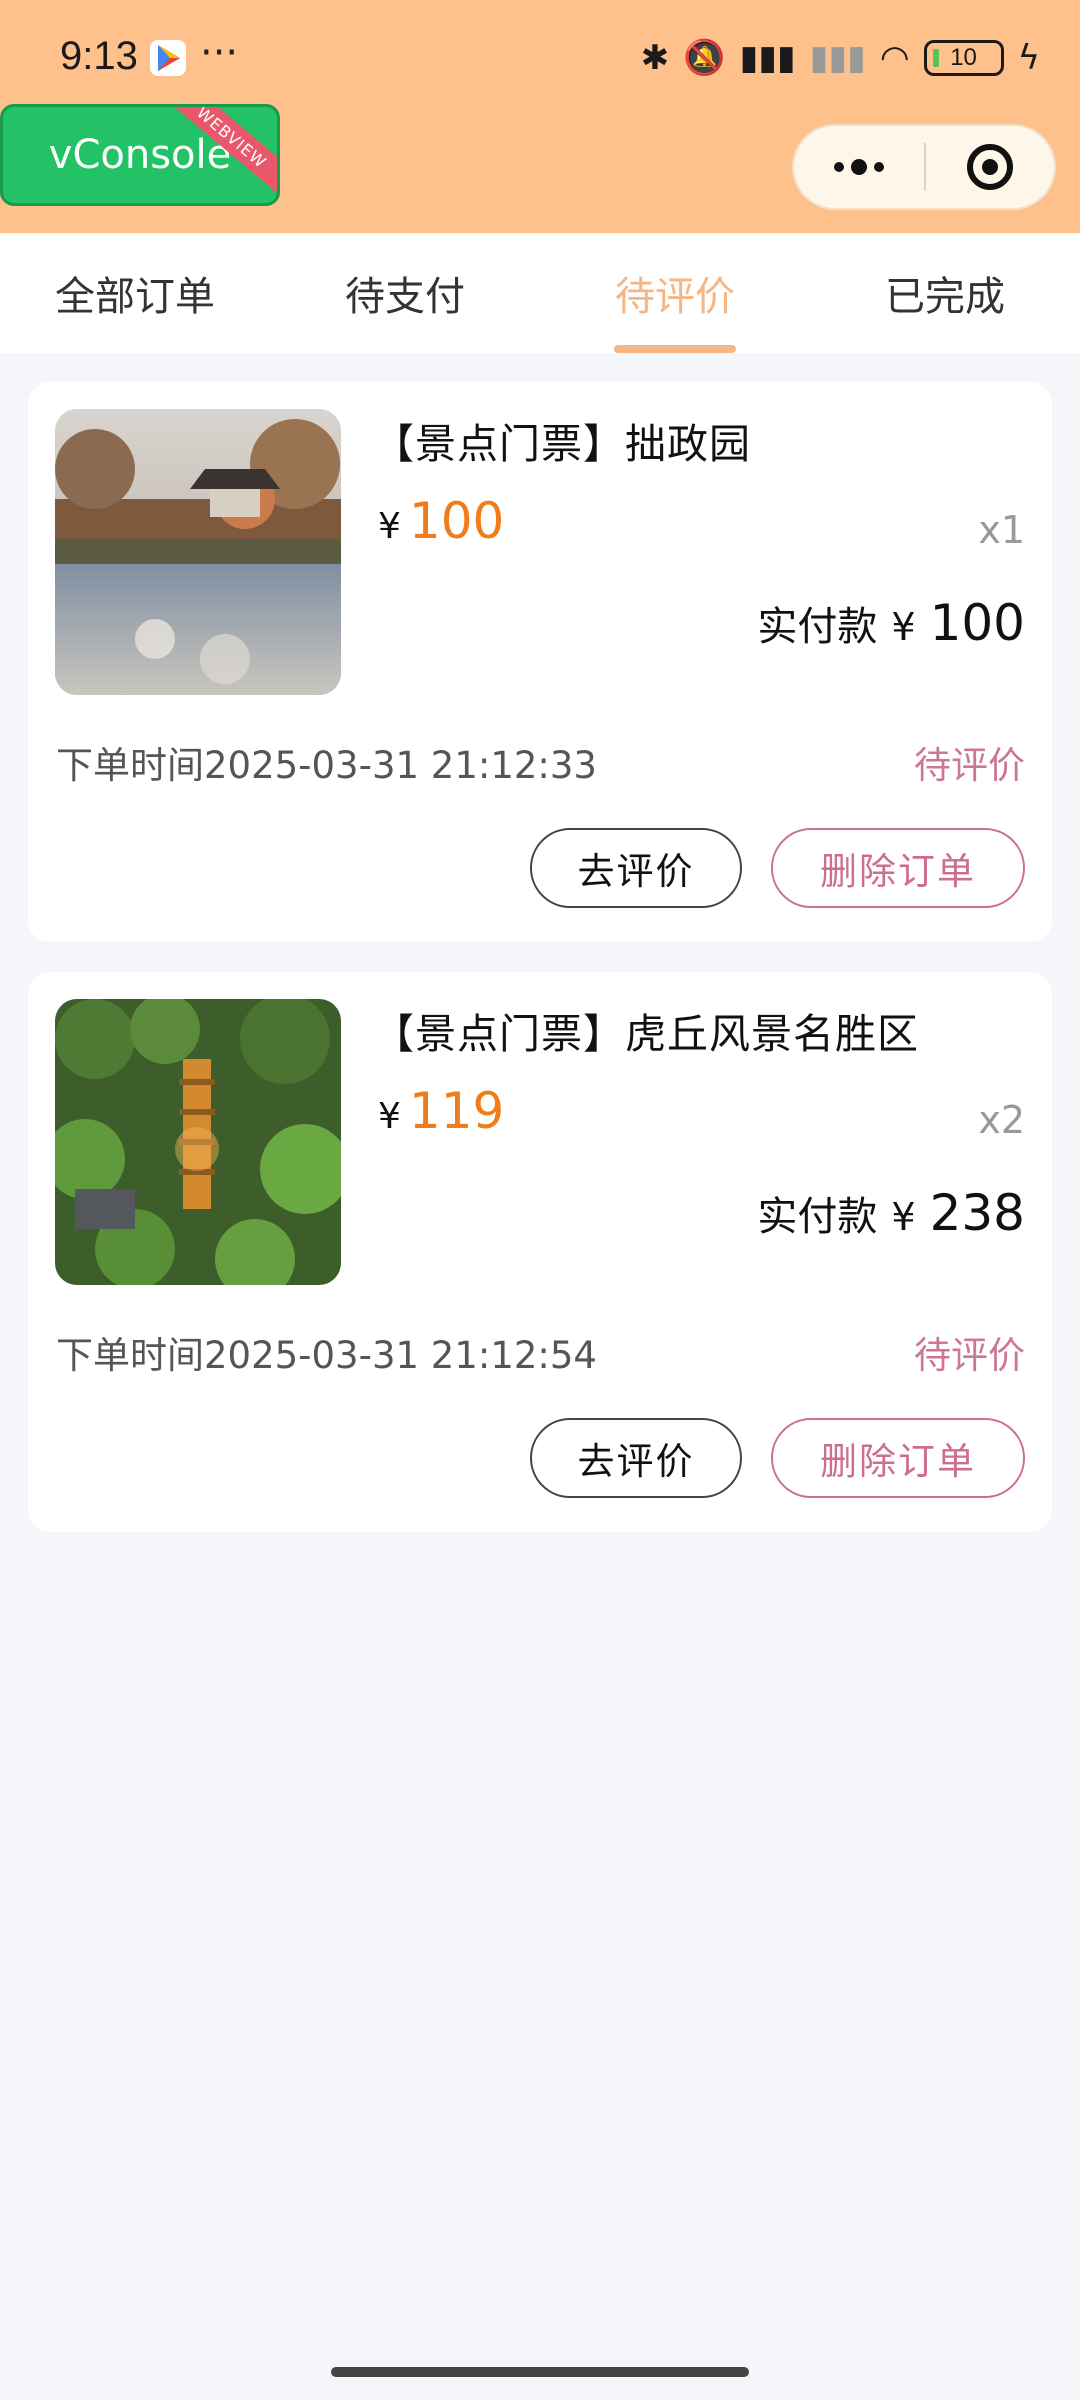  I want to click on more-notifications-icon: ···, so click(219, 53).